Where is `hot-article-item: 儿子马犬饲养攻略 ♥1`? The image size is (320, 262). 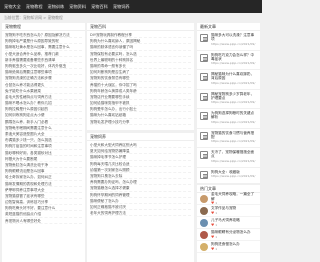
hot-article-item: 儿子马犬饲养攻略 ♥1 is located at coordinates (228, 223).